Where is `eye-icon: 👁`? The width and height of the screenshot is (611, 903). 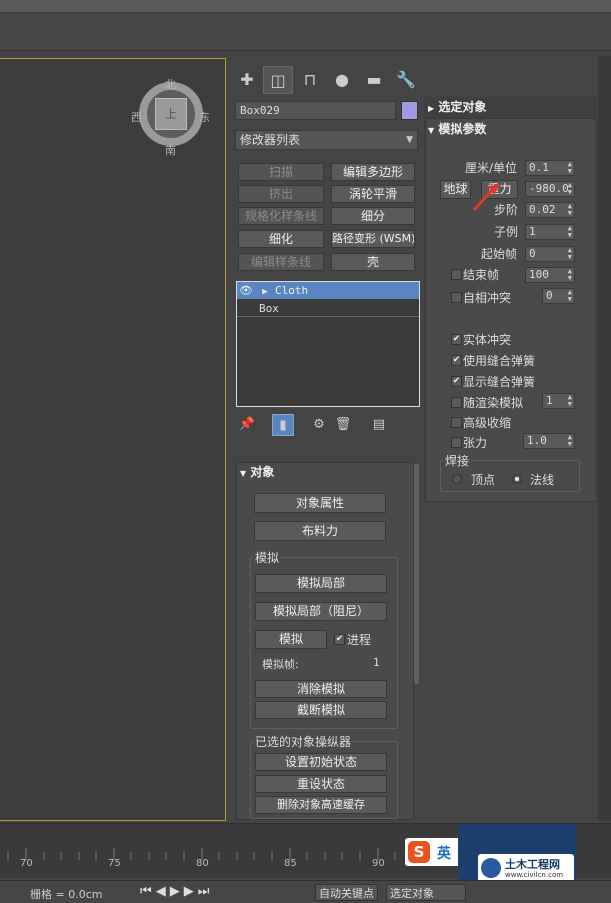 eye-icon: 👁 is located at coordinates (246, 290).